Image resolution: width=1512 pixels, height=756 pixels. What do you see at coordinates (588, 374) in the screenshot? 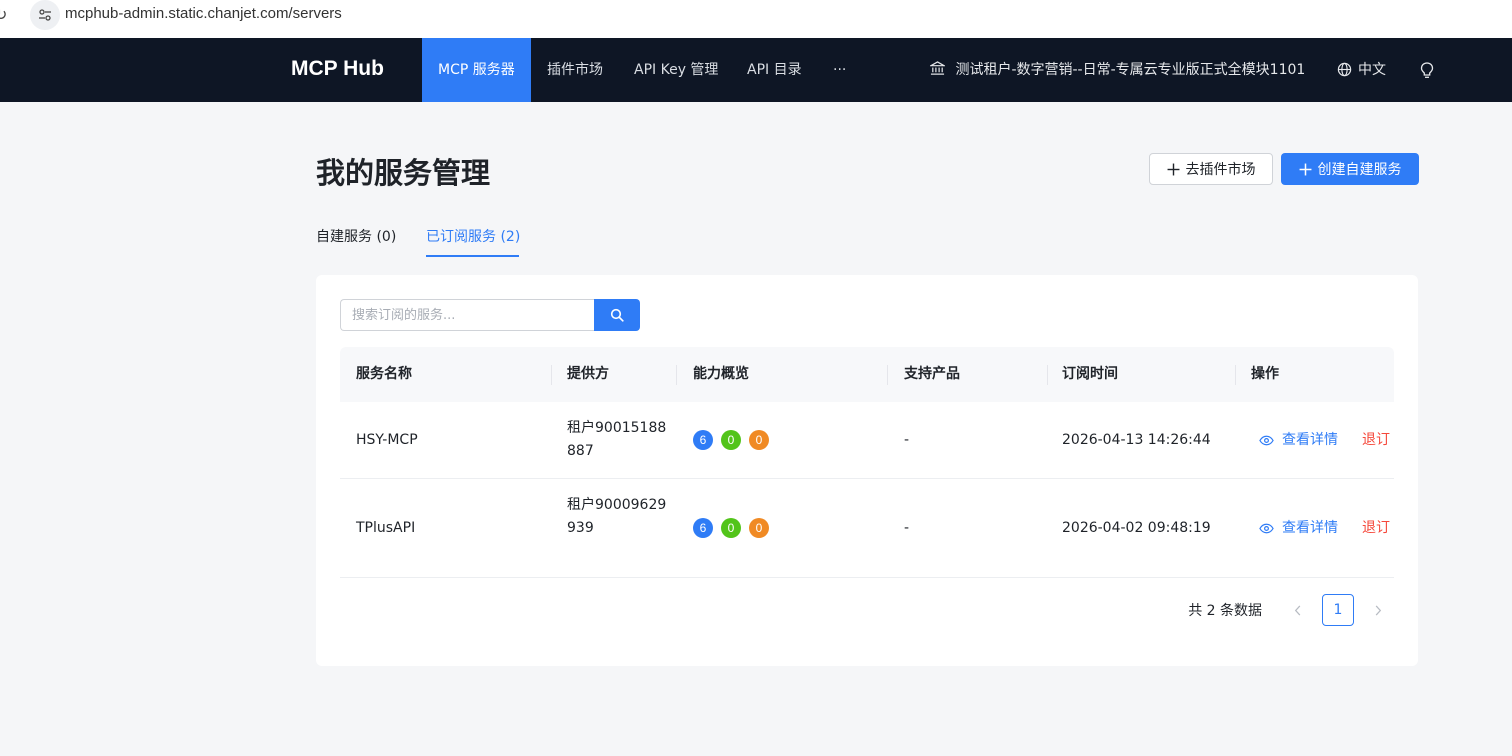
I see `col-provider: 提供方` at bounding box center [588, 374].